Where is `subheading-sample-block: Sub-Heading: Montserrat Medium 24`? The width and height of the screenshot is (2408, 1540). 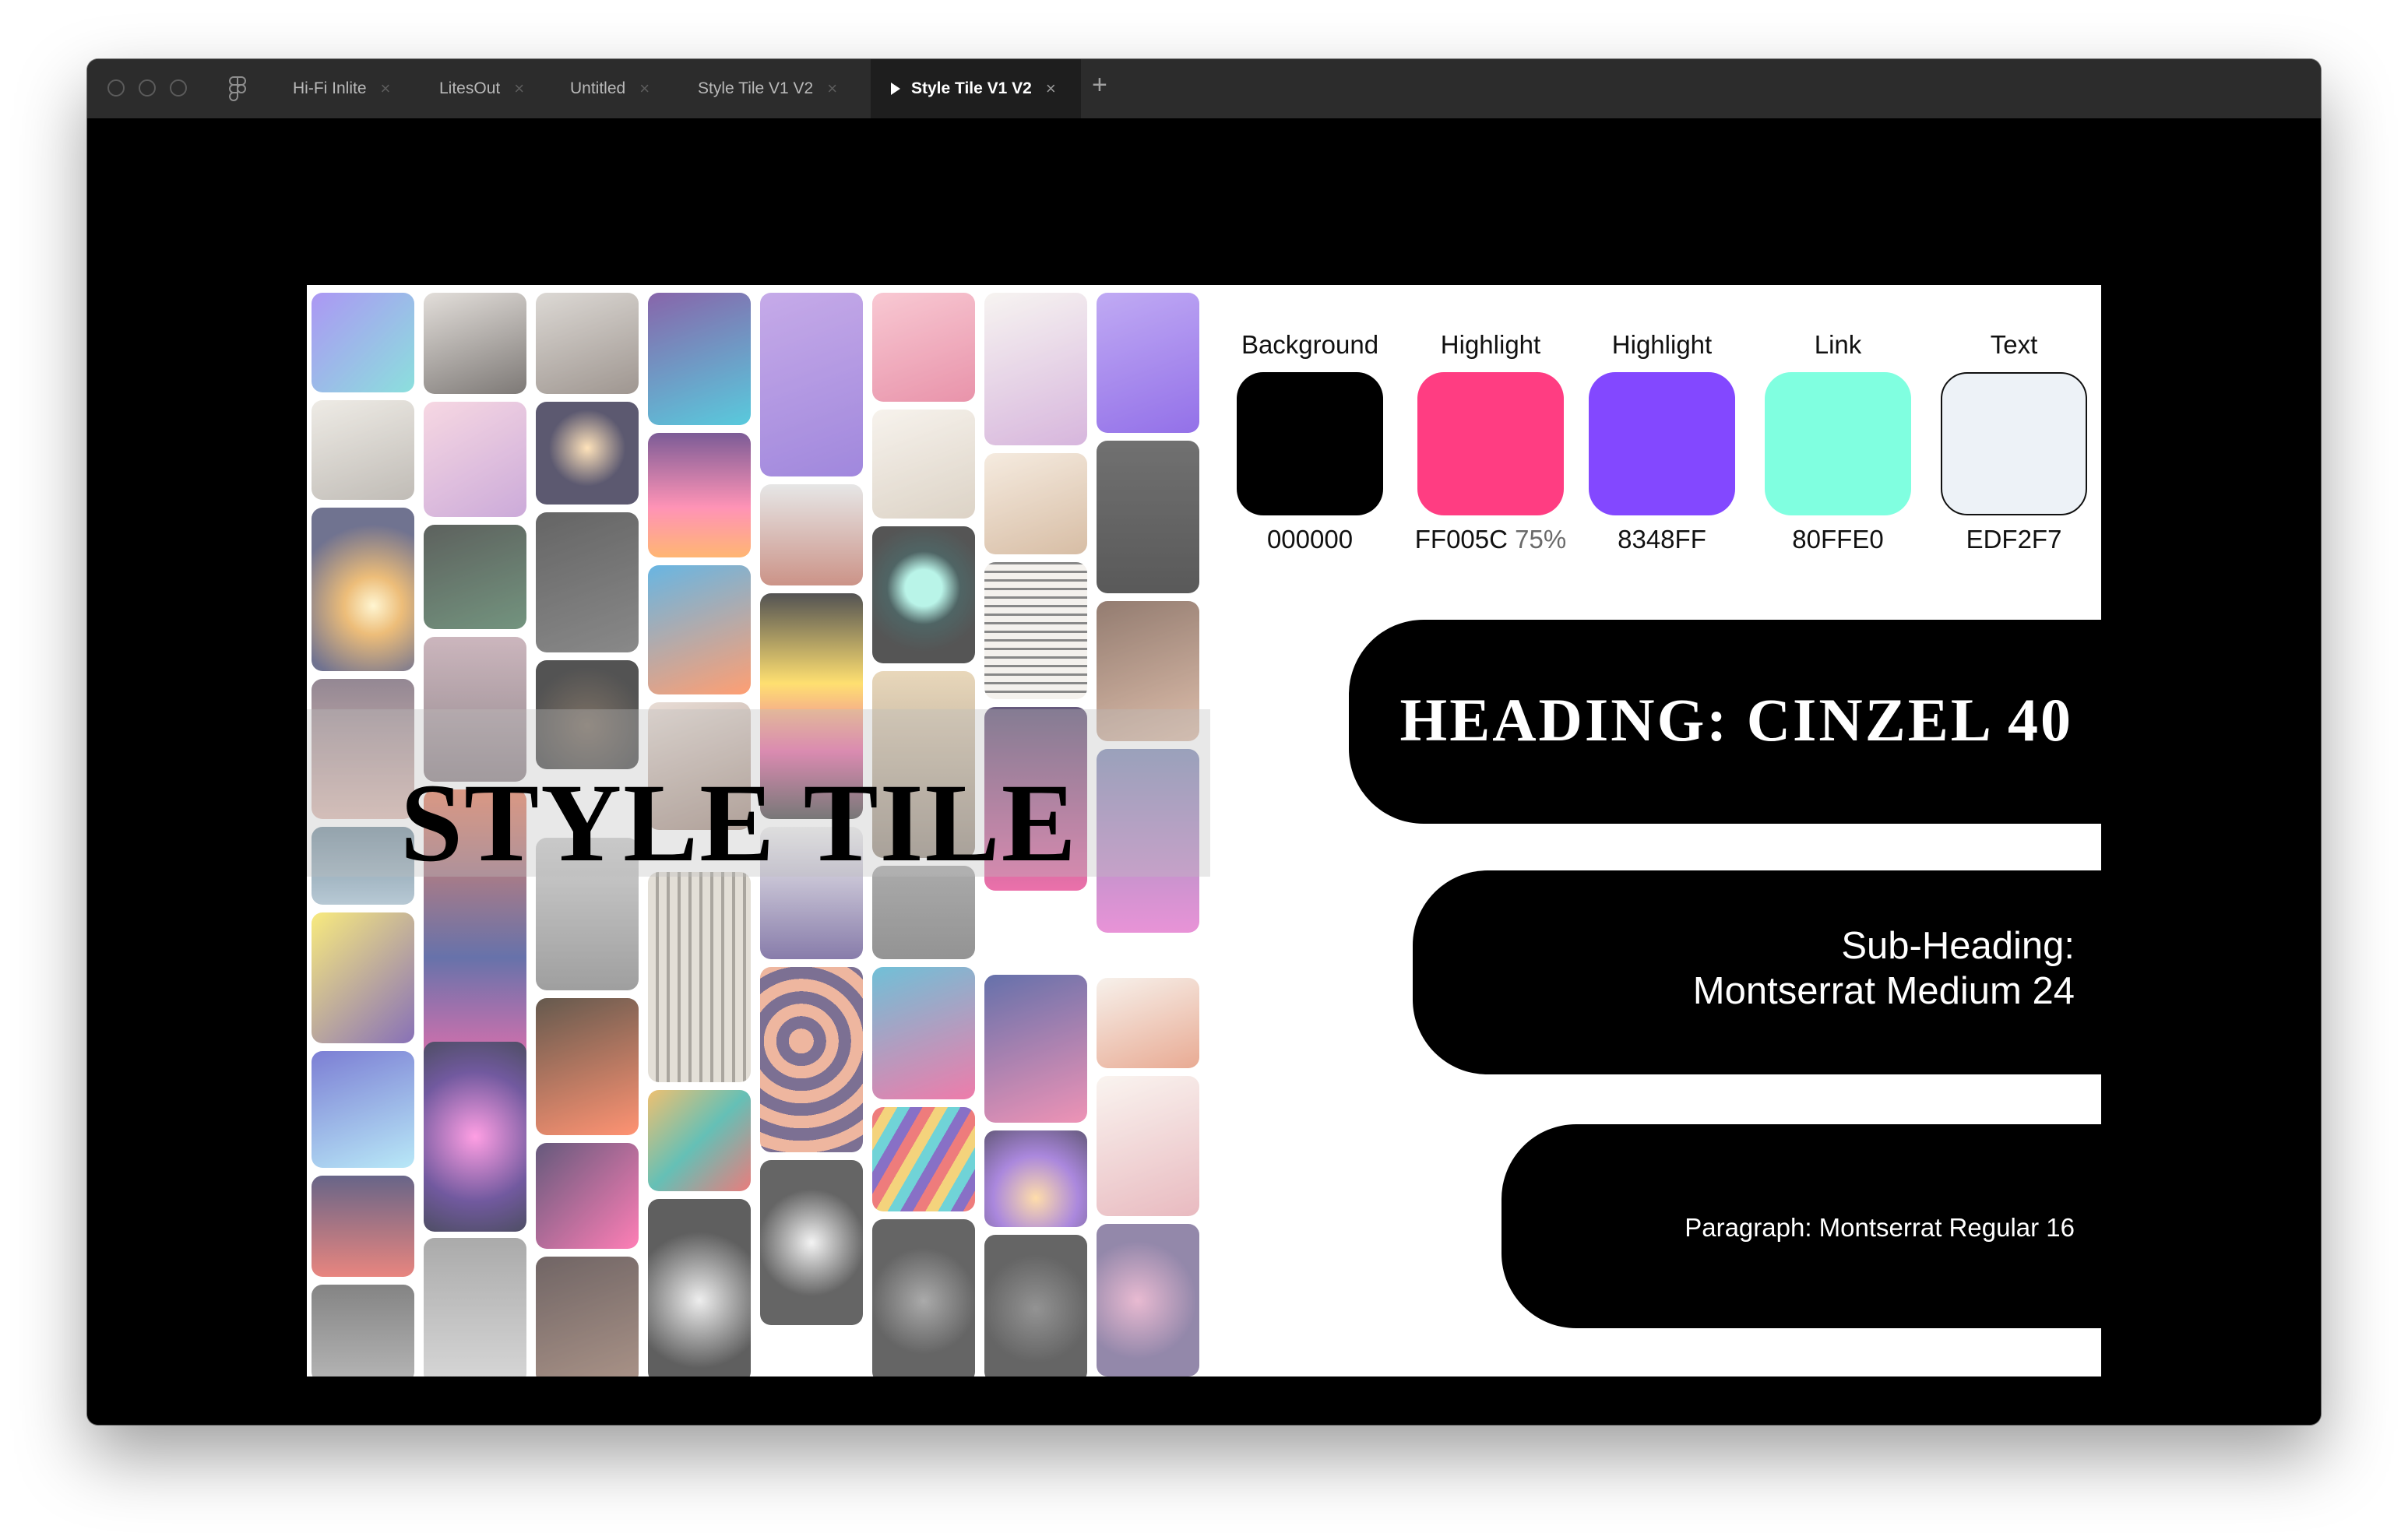
subheading-sample-block: Sub-Heading: Montserrat Medium 24 is located at coordinates (1757, 972).